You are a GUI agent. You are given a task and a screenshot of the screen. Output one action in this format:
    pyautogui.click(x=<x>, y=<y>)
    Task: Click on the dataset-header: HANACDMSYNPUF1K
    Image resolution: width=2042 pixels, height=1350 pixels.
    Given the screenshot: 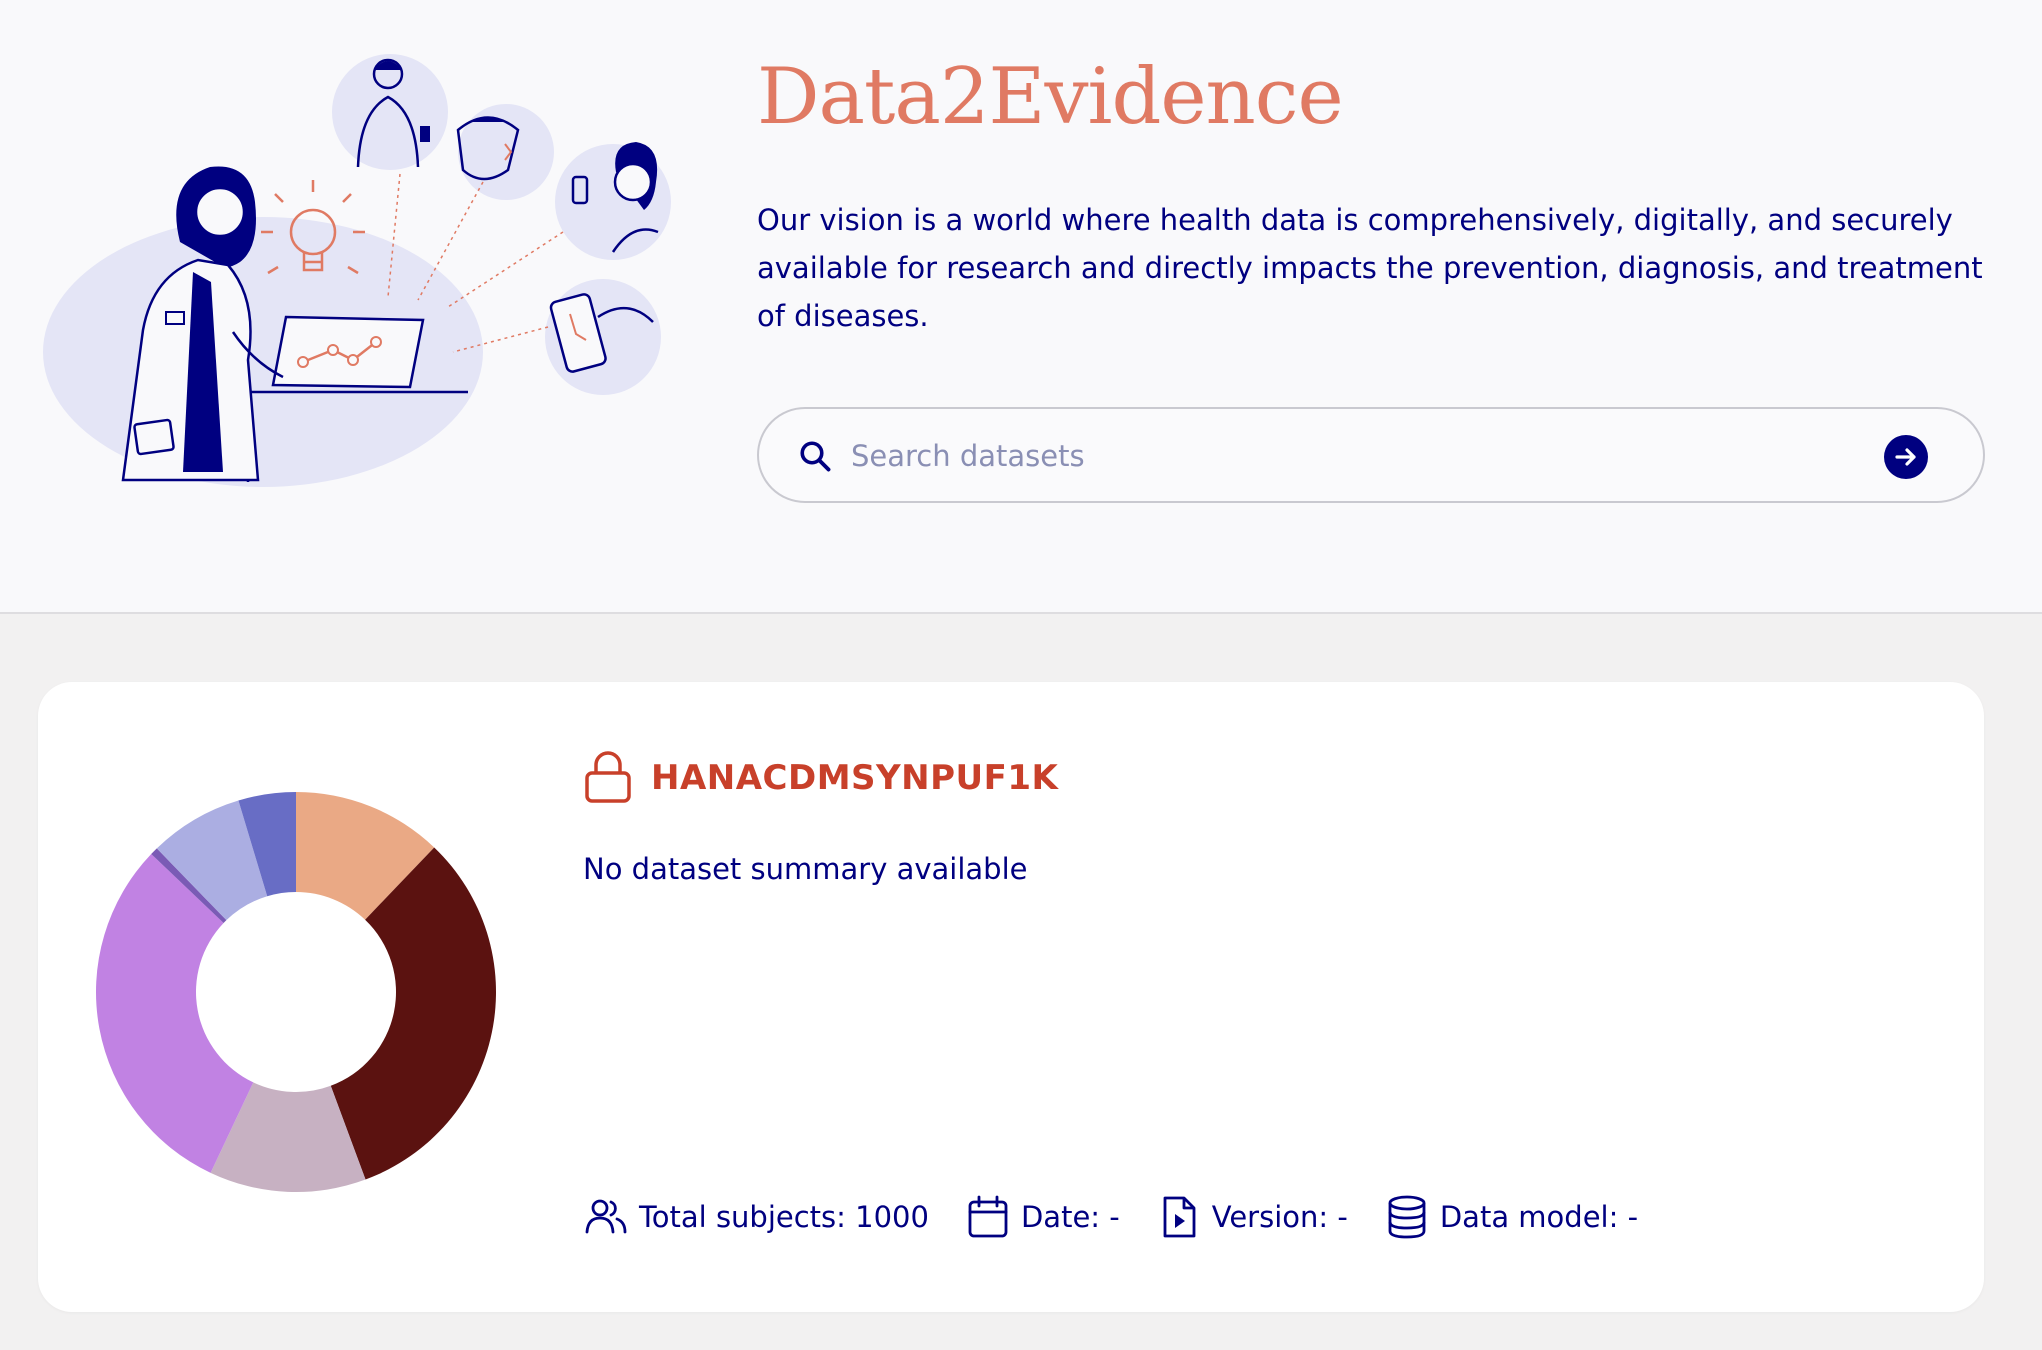 What is the action you would take?
    pyautogui.click(x=820, y=778)
    